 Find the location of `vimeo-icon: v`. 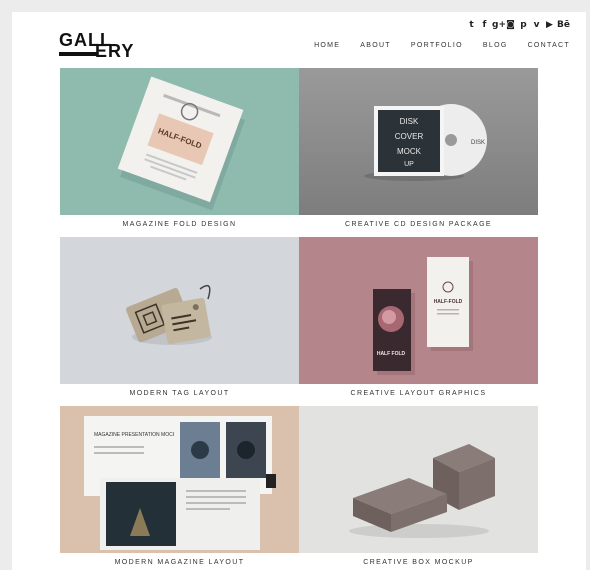

vimeo-icon: v is located at coordinates (536, 25).